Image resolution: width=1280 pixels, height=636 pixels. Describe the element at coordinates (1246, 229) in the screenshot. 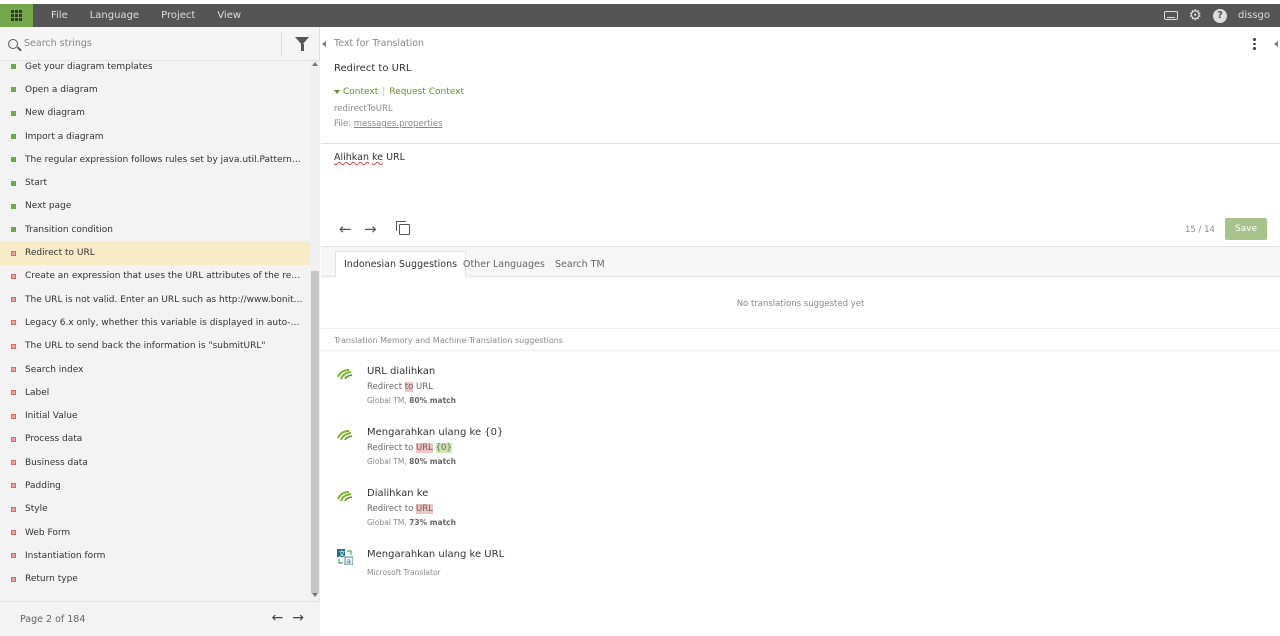

I see `save-button: Save` at that location.